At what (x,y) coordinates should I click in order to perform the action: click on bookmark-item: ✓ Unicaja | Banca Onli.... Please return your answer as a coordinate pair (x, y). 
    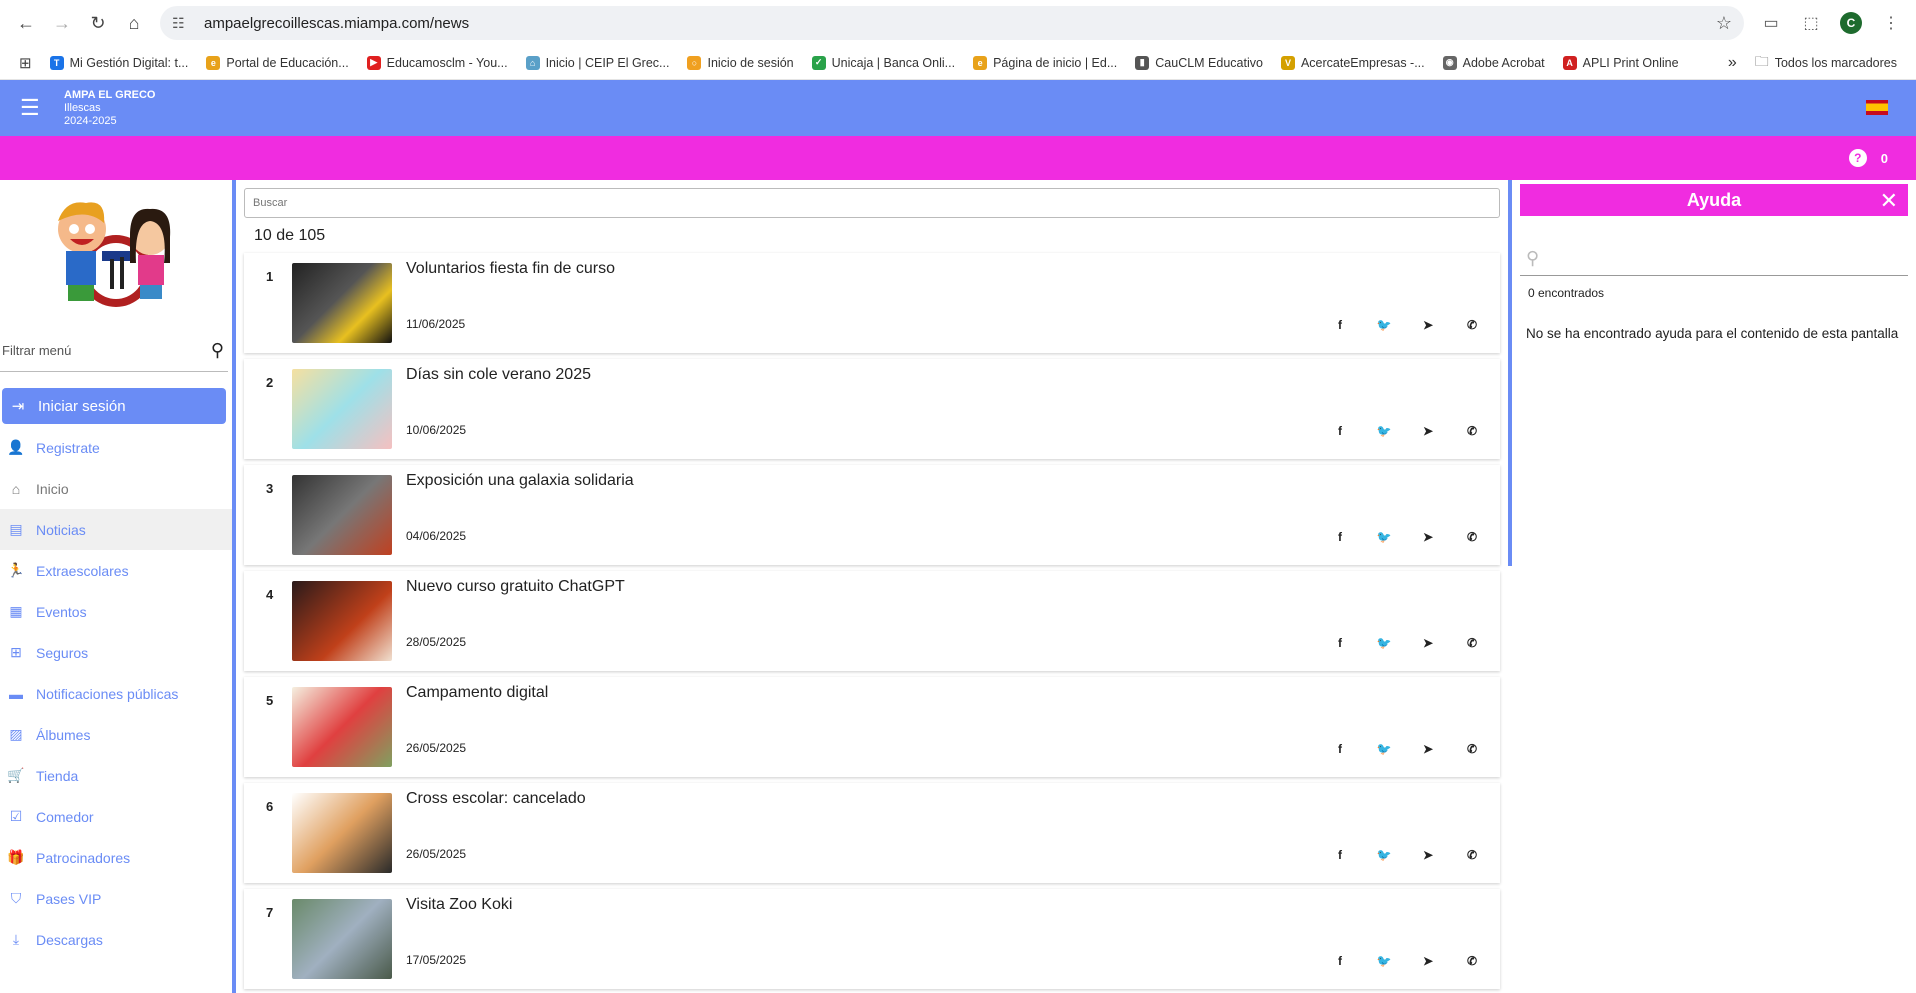
    Looking at the image, I should click on (883, 63).